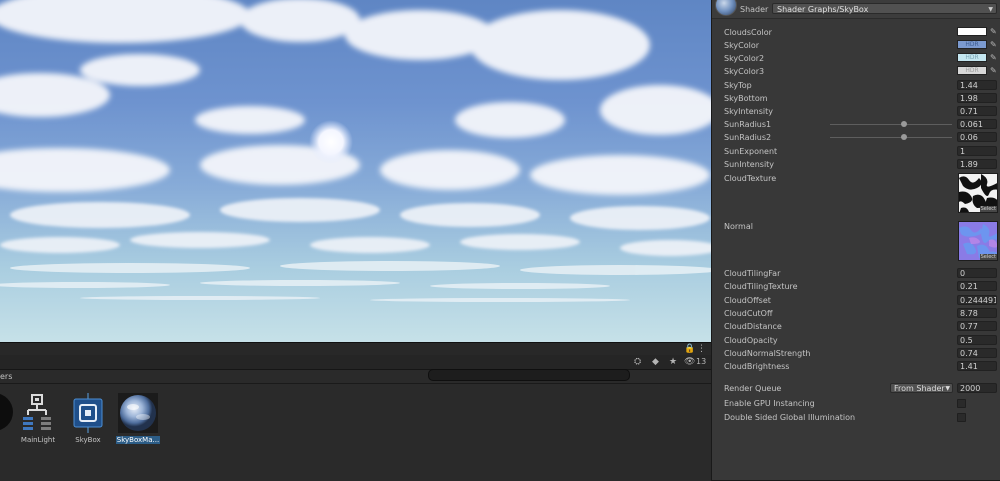 This screenshot has width=1000, height=481. What do you see at coordinates (701, 349) in the screenshot?
I see `more-options-icon: ⋮` at bounding box center [701, 349].